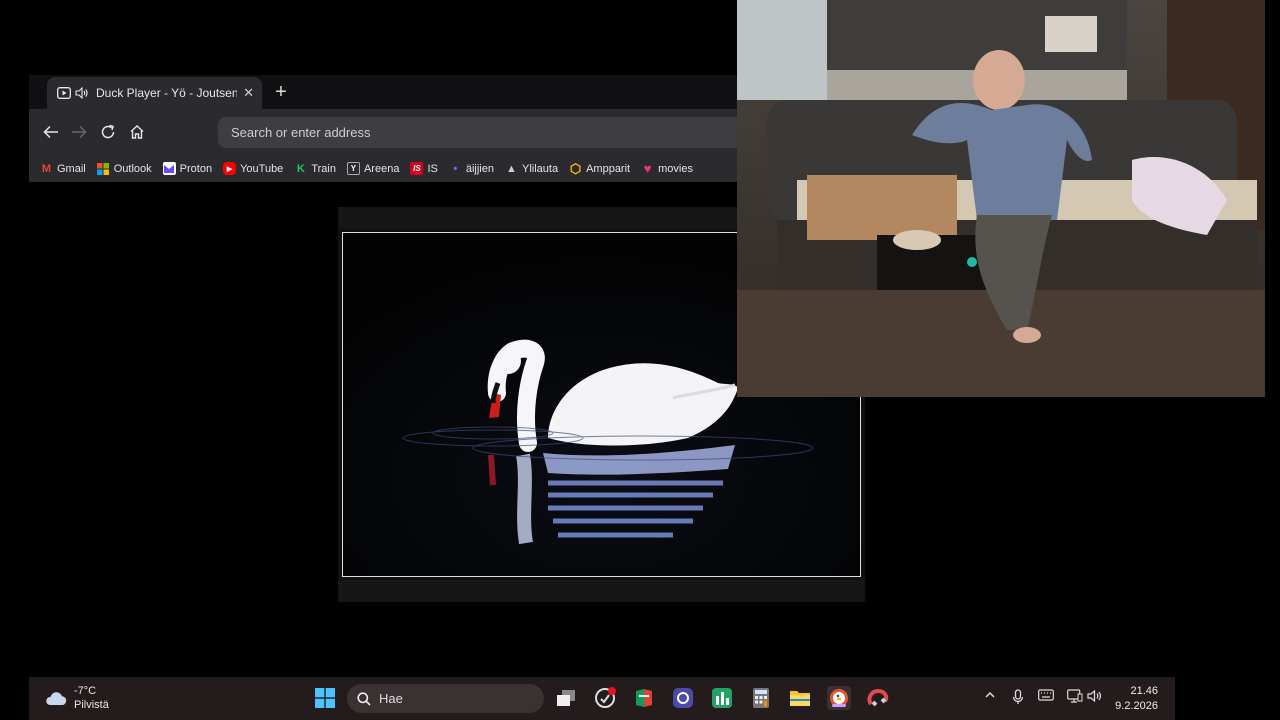 The image size is (1280, 720). I want to click on tab-strip: Duck Player - Yö - Joutsen ✕ +, so click(384, 92).